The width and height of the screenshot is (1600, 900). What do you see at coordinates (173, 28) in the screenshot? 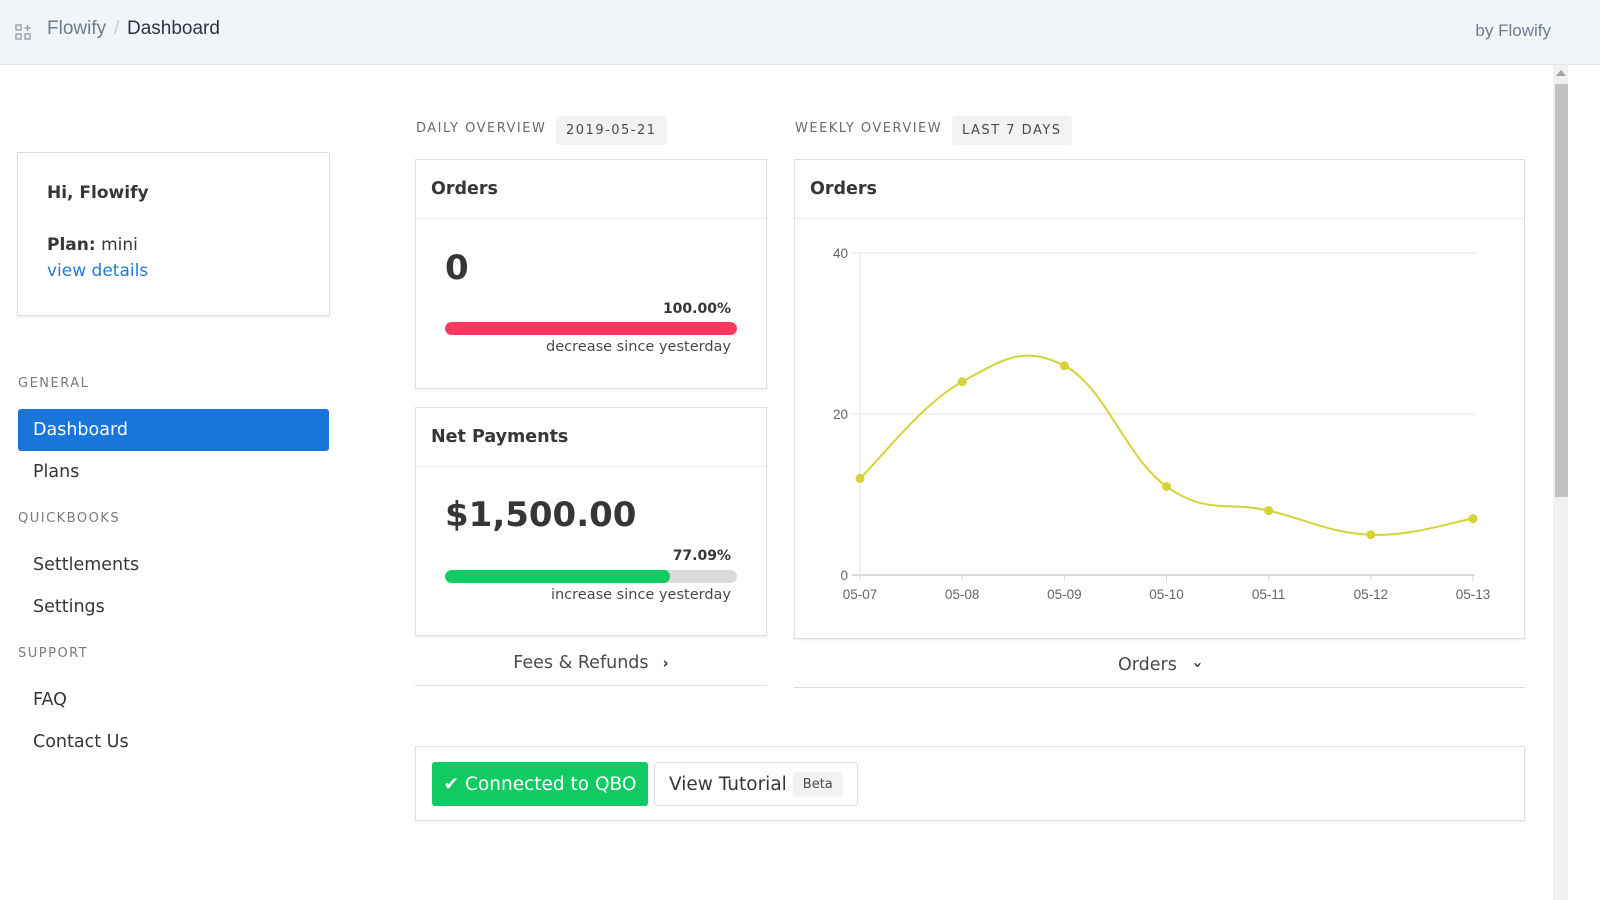
I see `breadcrumb-current: Dashboard` at bounding box center [173, 28].